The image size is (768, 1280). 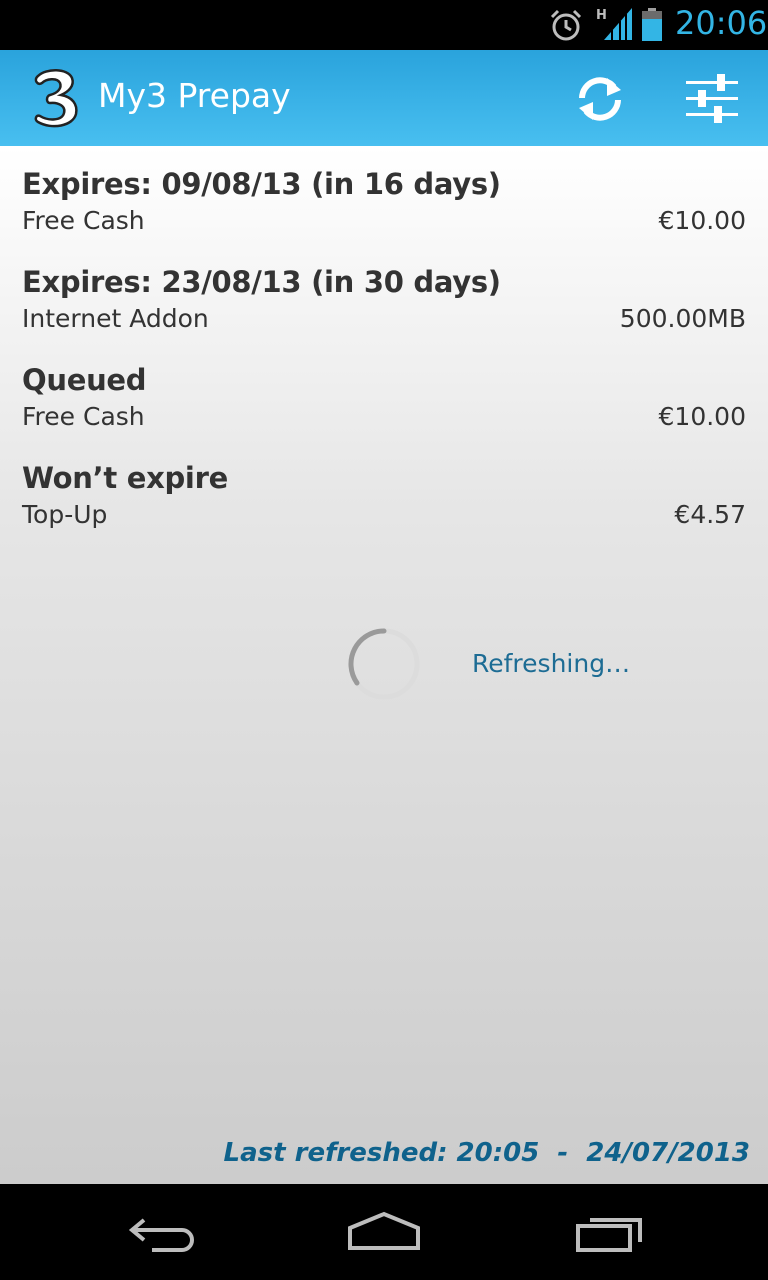 I want to click on balance-label: Top-Up, so click(x=65, y=514).